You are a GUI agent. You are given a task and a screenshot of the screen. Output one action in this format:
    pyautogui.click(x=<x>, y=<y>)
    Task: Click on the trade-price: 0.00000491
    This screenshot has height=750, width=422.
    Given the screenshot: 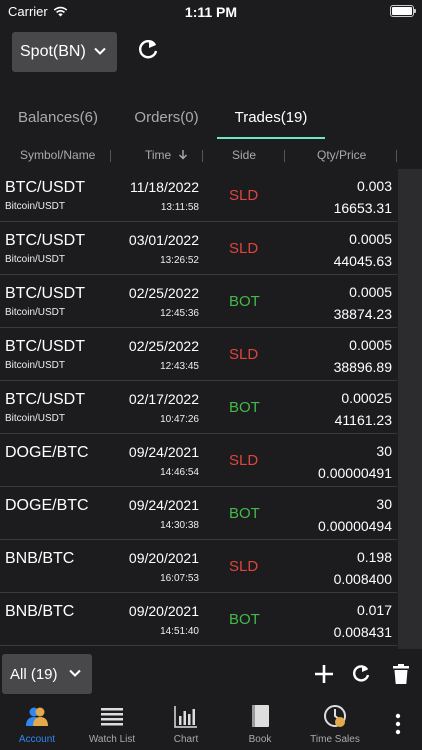 What is the action you would take?
    pyautogui.click(x=355, y=473)
    